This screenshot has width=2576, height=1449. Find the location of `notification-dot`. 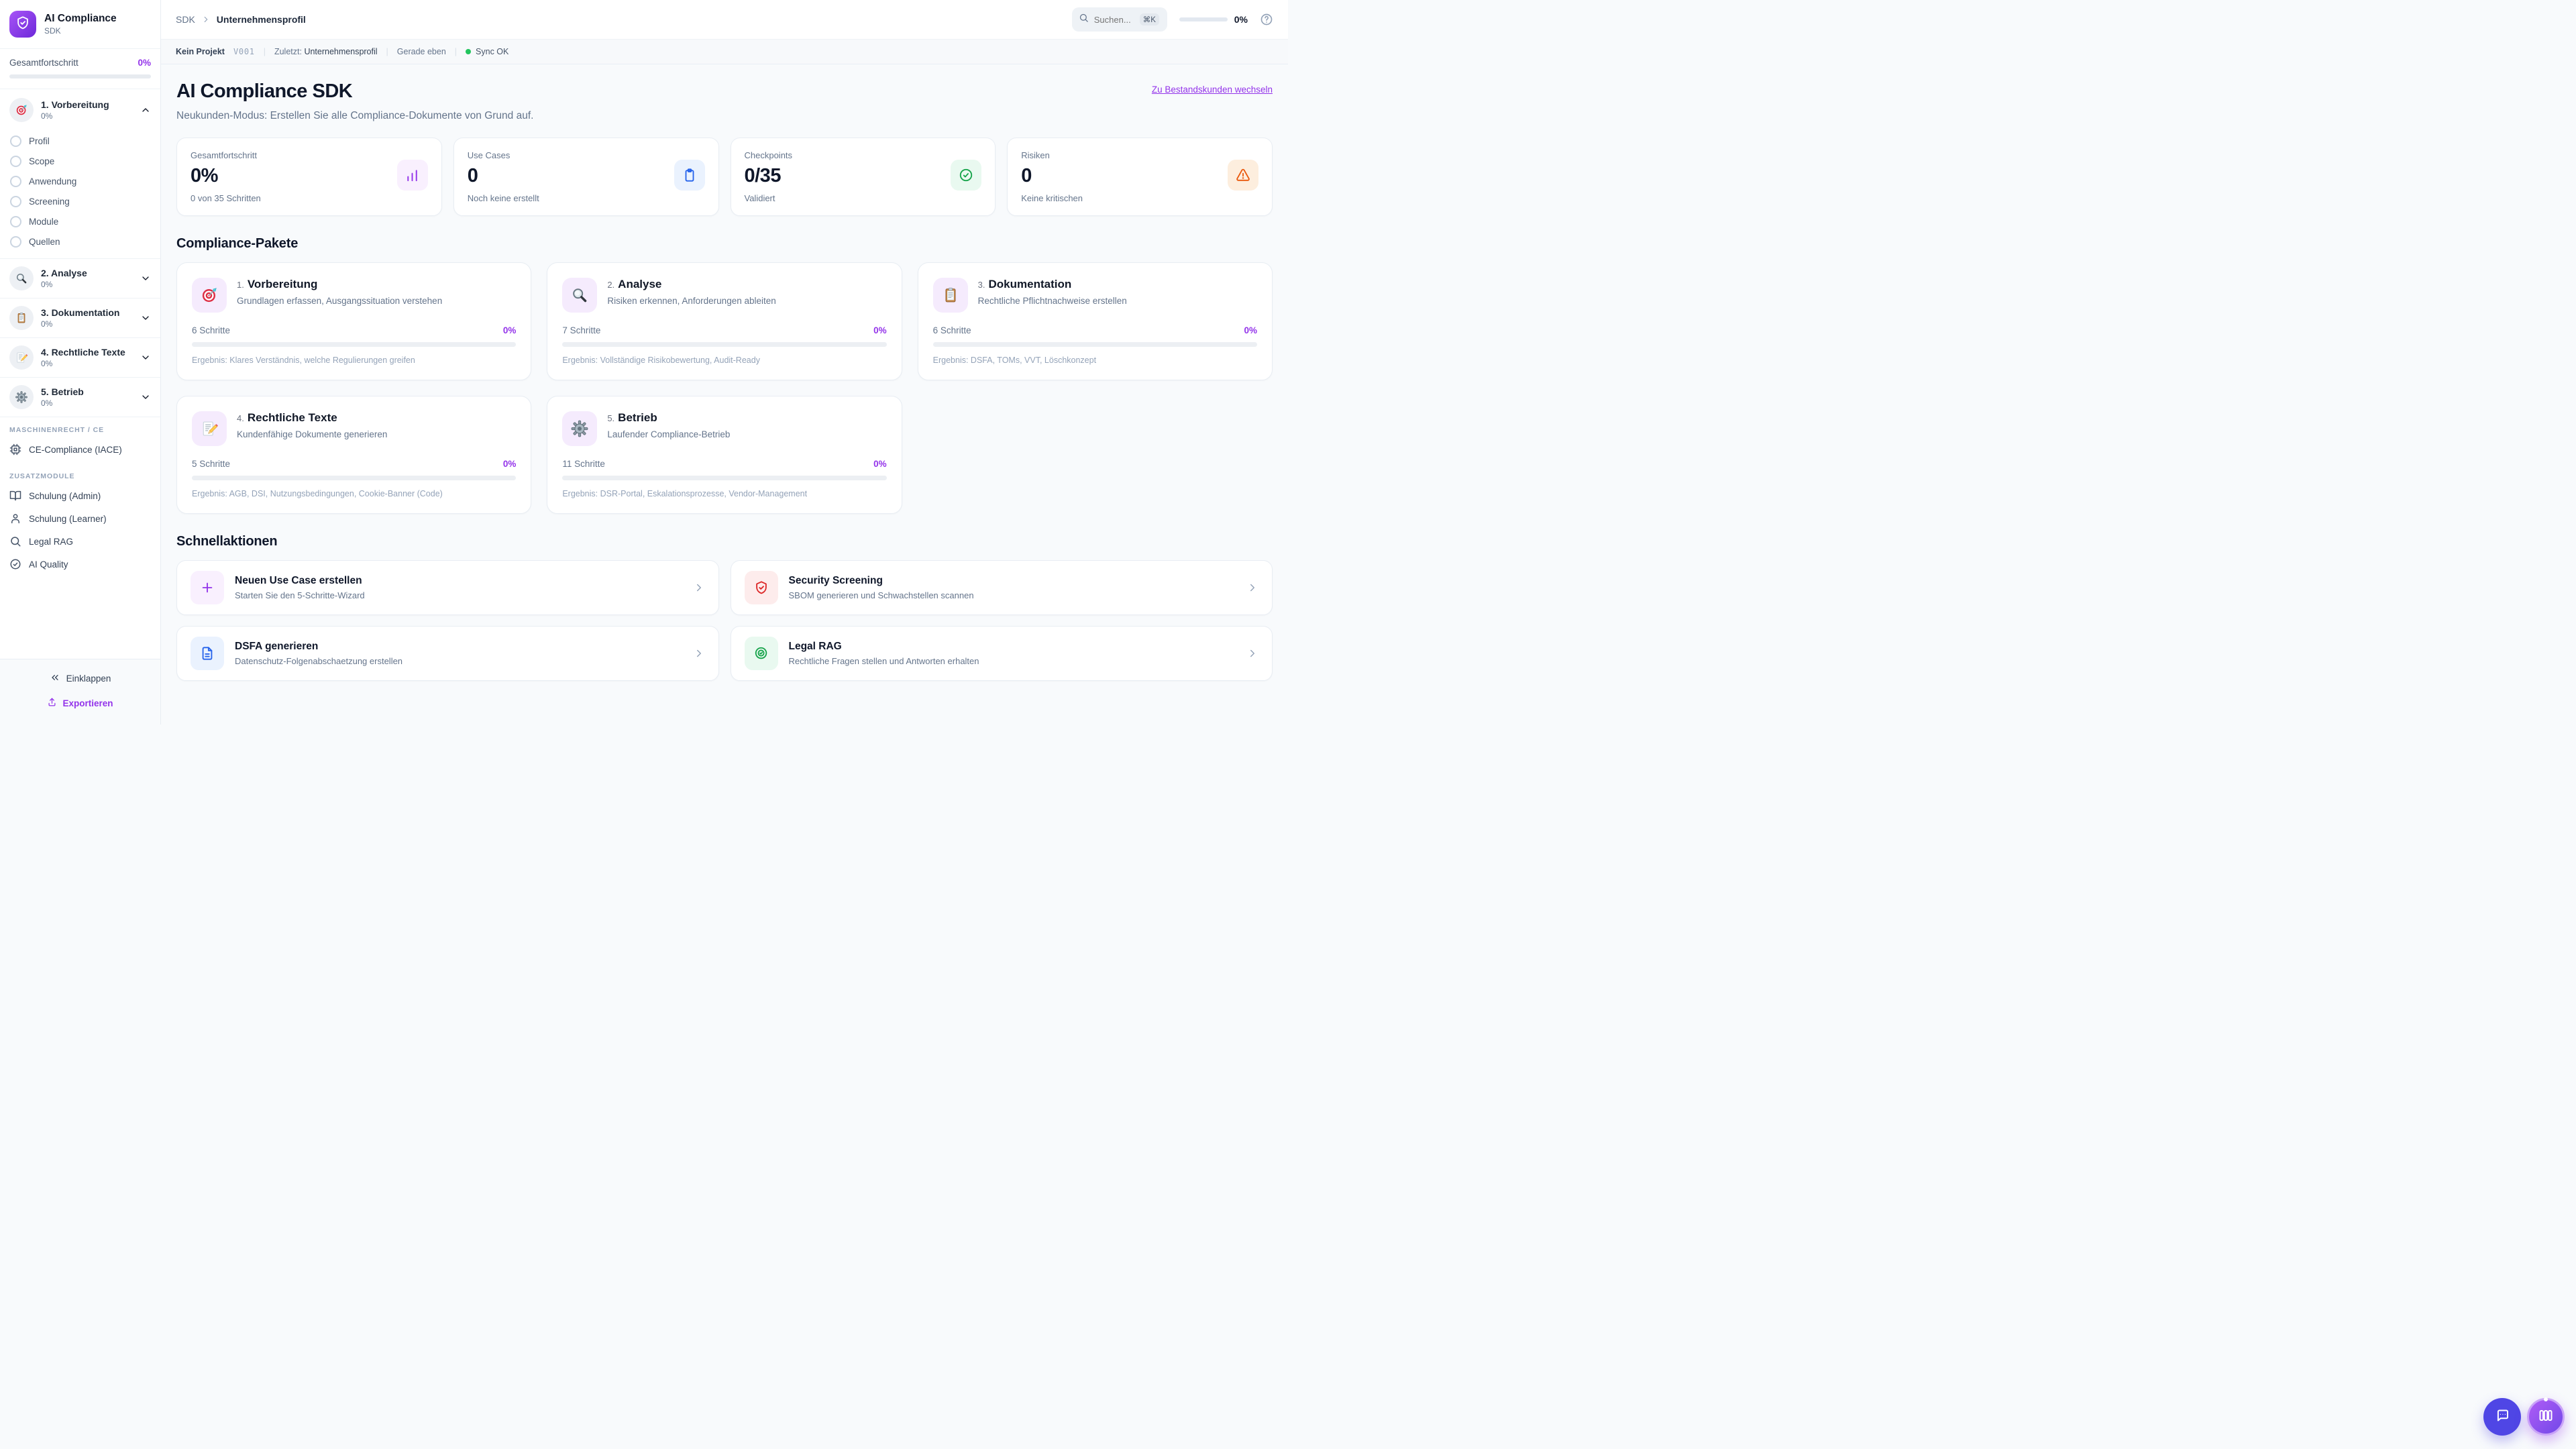

notification-dot is located at coordinates (2546, 1399).